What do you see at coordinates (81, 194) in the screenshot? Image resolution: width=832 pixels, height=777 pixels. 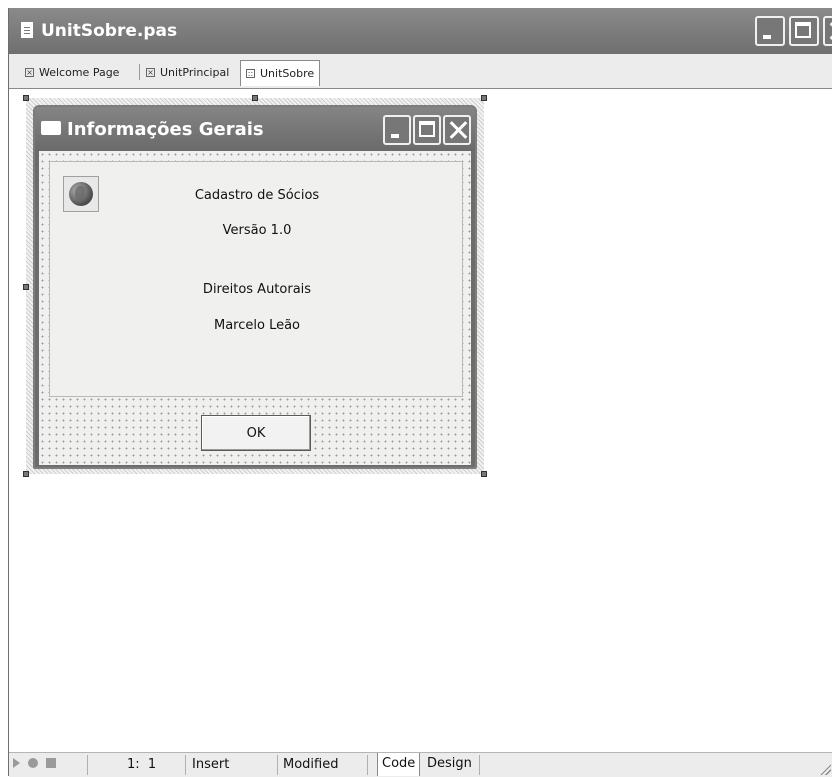 I see `globe-icon` at bounding box center [81, 194].